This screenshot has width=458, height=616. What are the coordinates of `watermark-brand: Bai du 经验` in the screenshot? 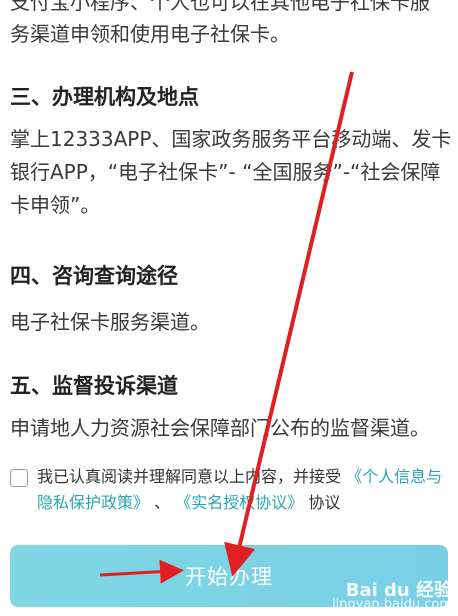 It's located at (398, 590).